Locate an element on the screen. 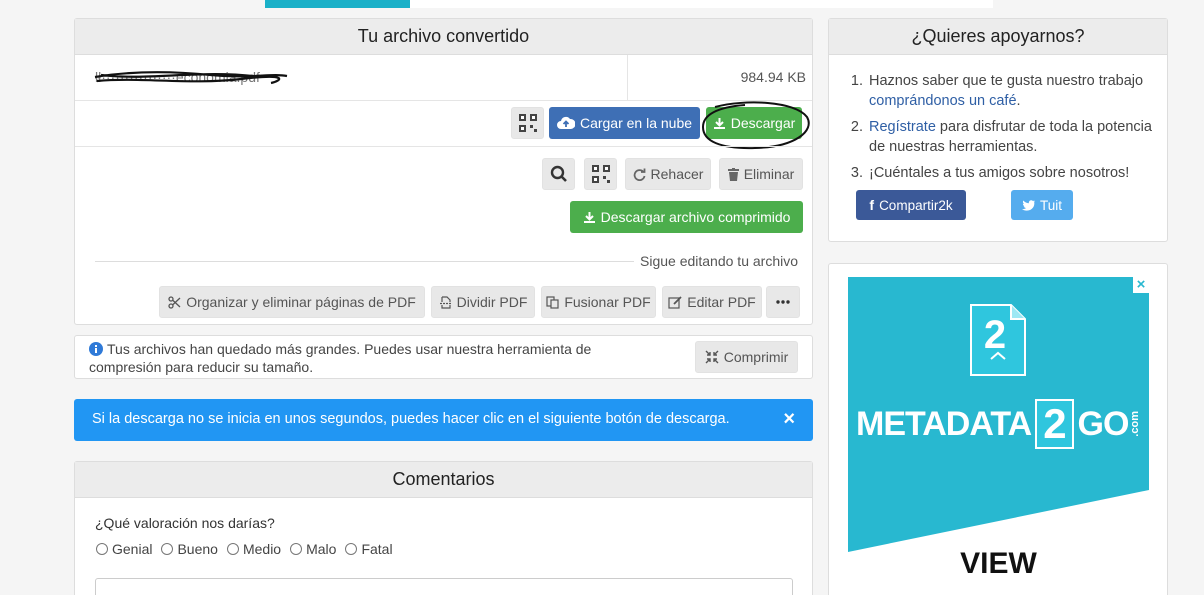 The height and width of the screenshot is (595, 1204). split-icon is located at coordinates (445, 302).